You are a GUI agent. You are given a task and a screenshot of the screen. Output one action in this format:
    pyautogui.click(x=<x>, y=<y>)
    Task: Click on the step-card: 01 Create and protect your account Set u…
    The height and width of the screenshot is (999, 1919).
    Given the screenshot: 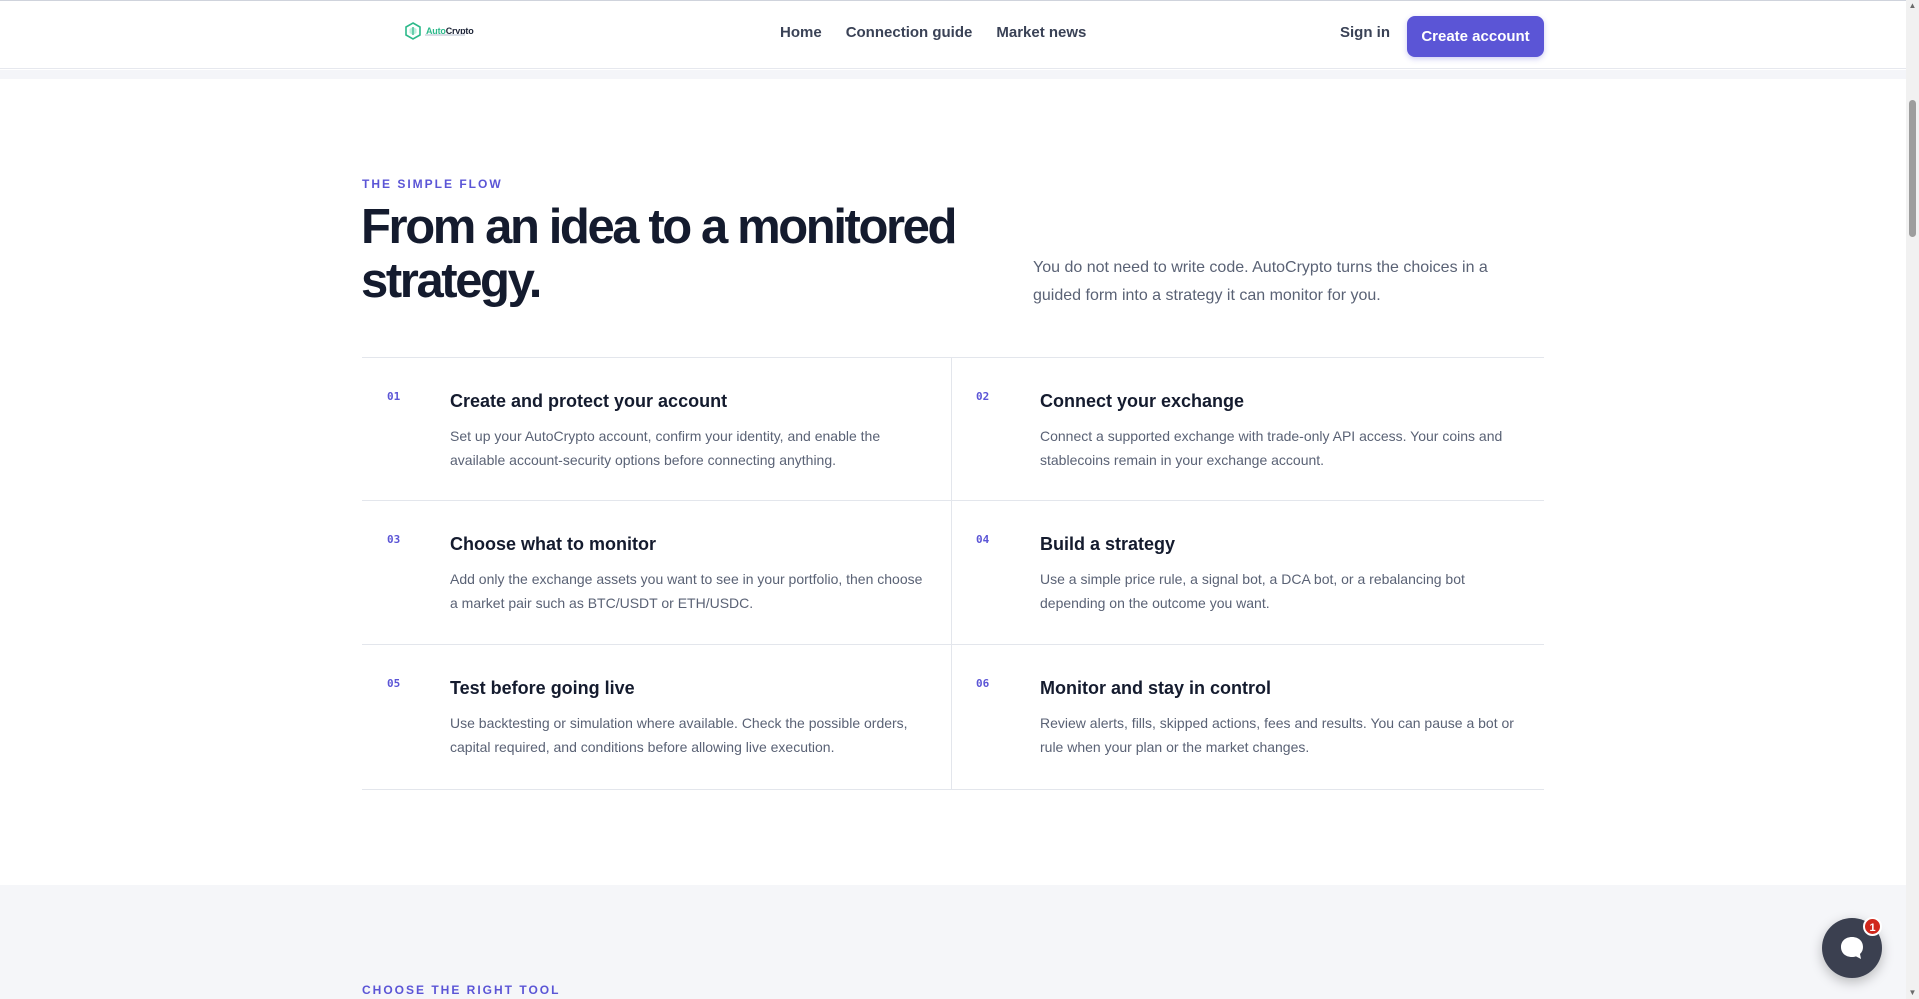 What is the action you would take?
    pyautogui.click(x=657, y=429)
    